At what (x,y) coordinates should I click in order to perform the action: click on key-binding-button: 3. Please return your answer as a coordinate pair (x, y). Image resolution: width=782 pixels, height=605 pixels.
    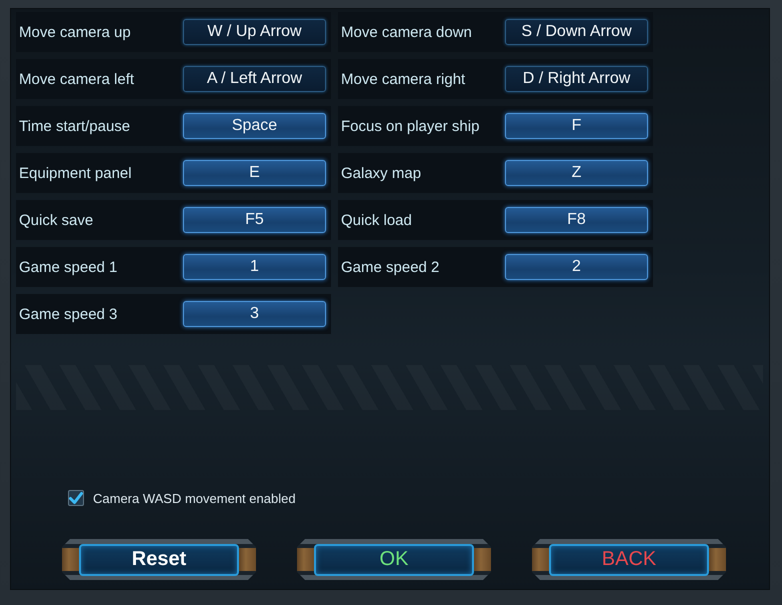
    Looking at the image, I should click on (254, 314).